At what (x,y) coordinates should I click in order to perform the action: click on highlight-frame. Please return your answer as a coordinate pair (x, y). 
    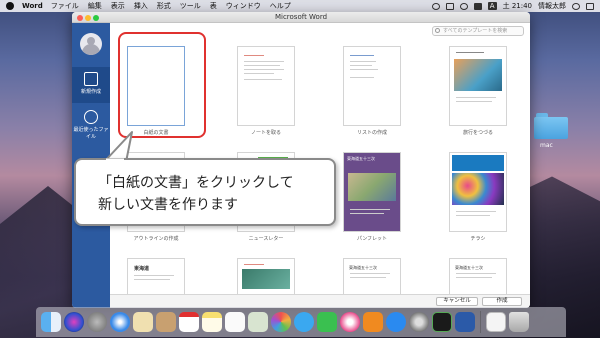
    Looking at the image, I should click on (162, 85).